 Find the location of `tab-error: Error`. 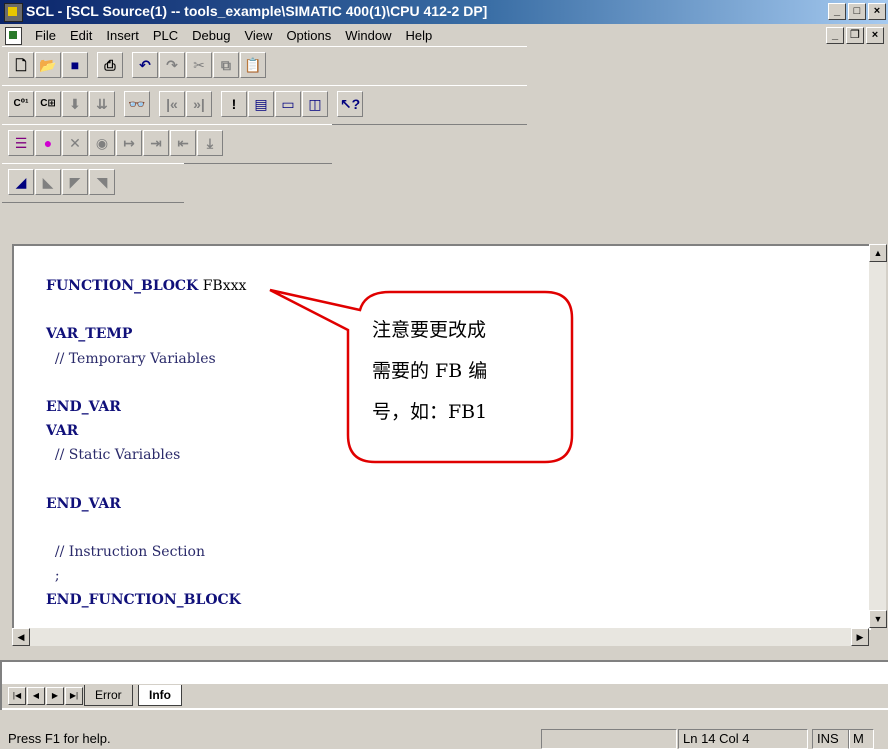

tab-error: Error is located at coordinates (108, 695).